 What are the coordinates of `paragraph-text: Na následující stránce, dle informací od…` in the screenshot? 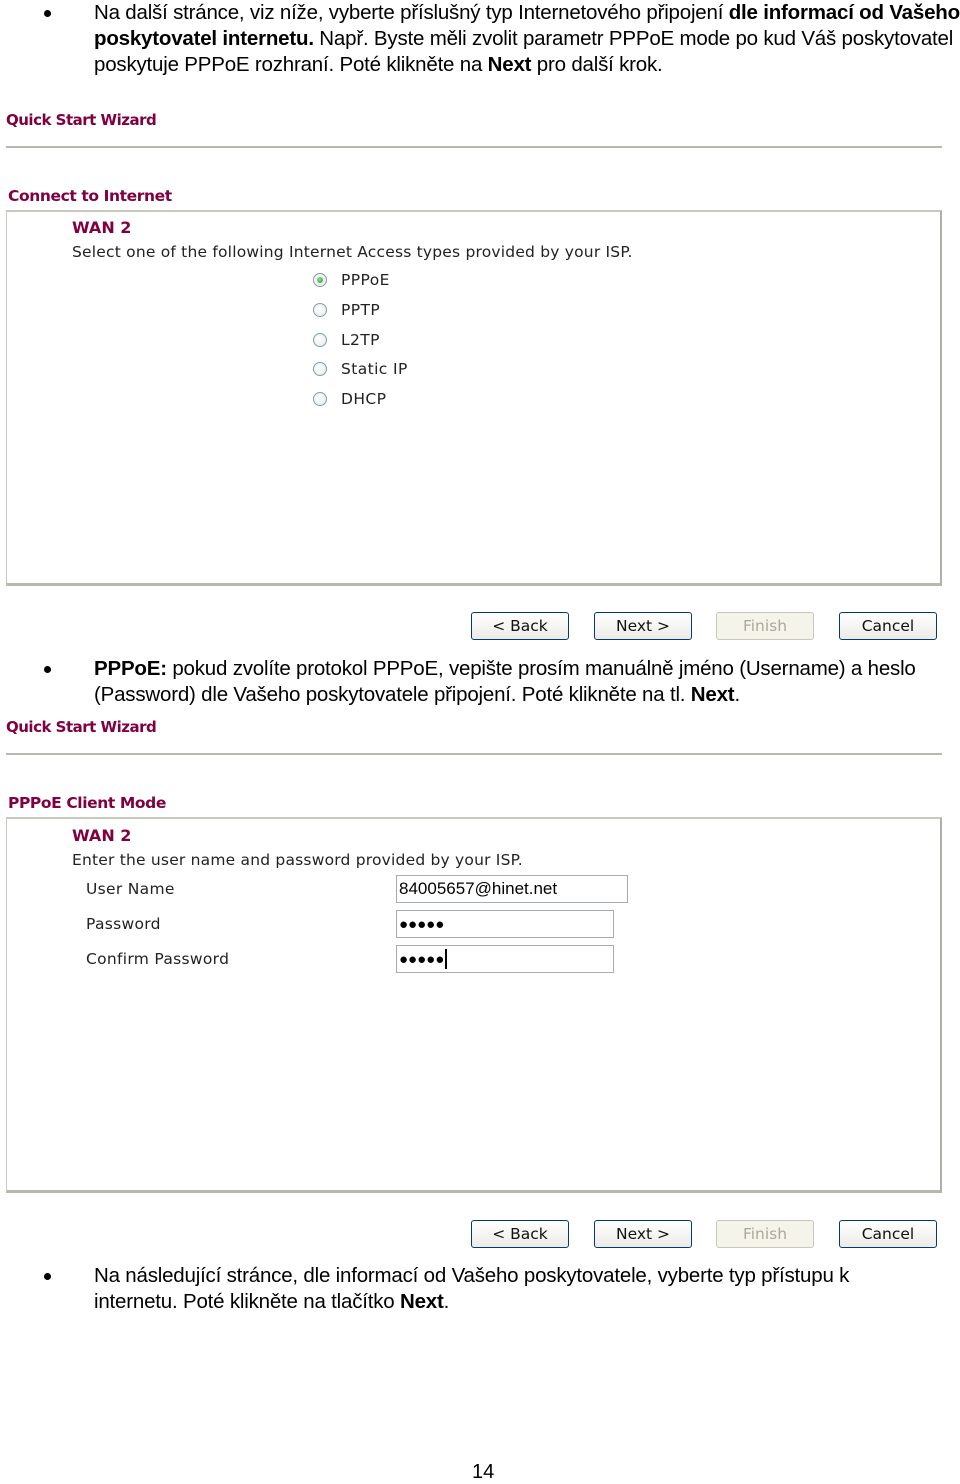 It's located at (472, 1288).